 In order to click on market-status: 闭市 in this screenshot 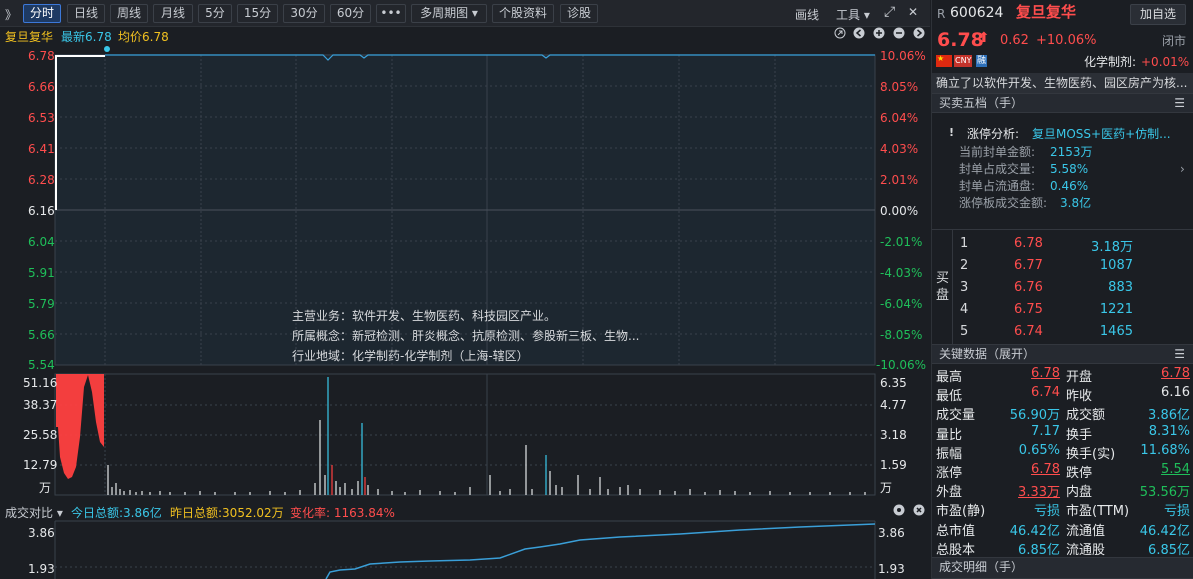, I will do `click(1174, 41)`.